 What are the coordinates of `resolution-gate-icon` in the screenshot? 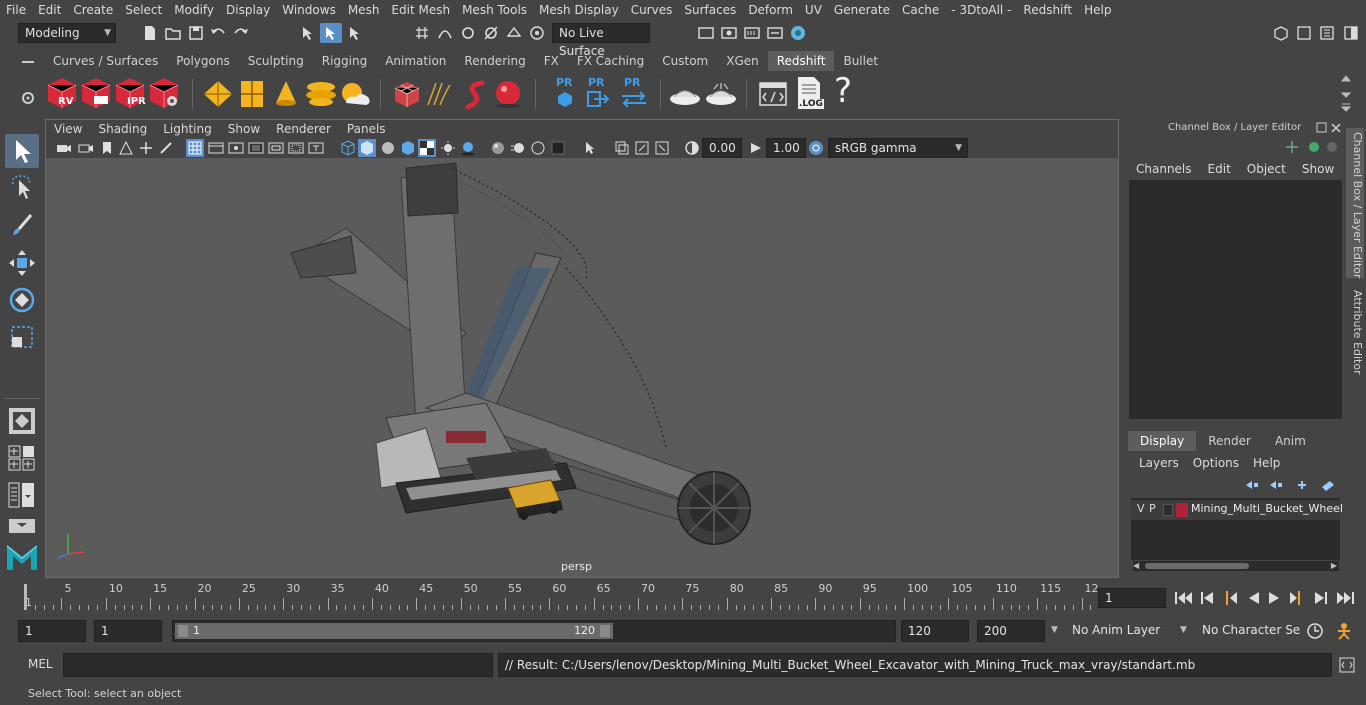 It's located at (236, 148).